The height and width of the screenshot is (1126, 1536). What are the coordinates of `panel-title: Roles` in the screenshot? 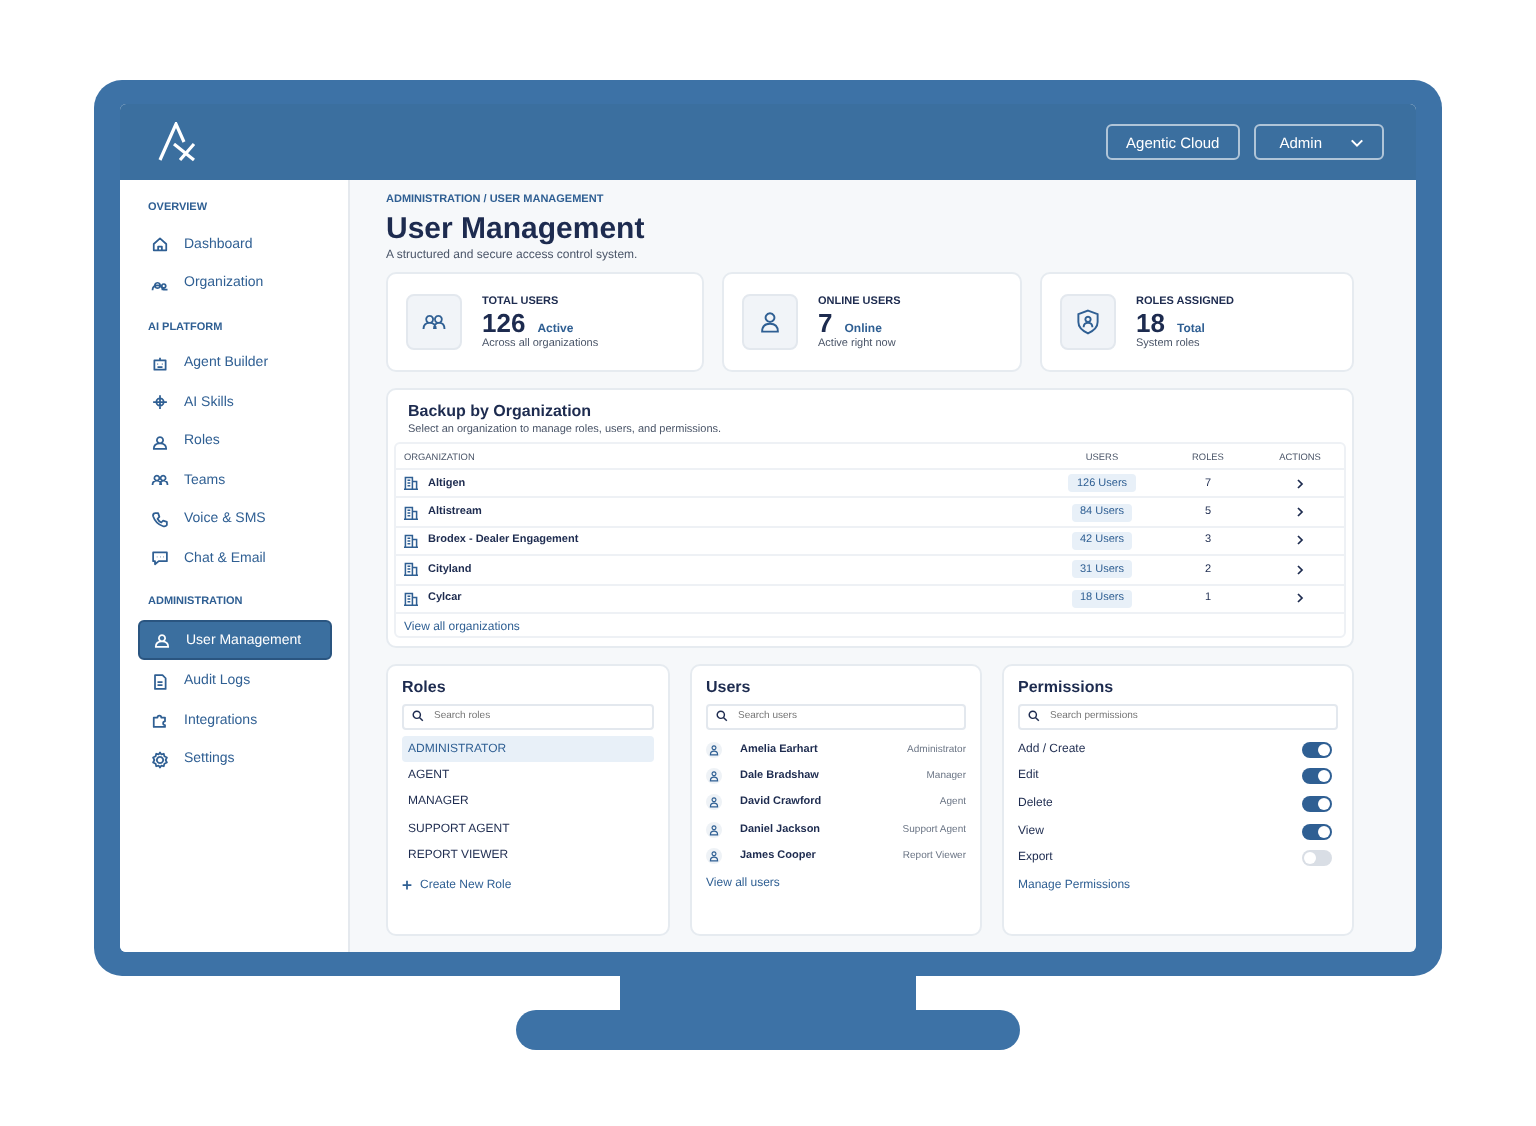 It's located at (425, 686).